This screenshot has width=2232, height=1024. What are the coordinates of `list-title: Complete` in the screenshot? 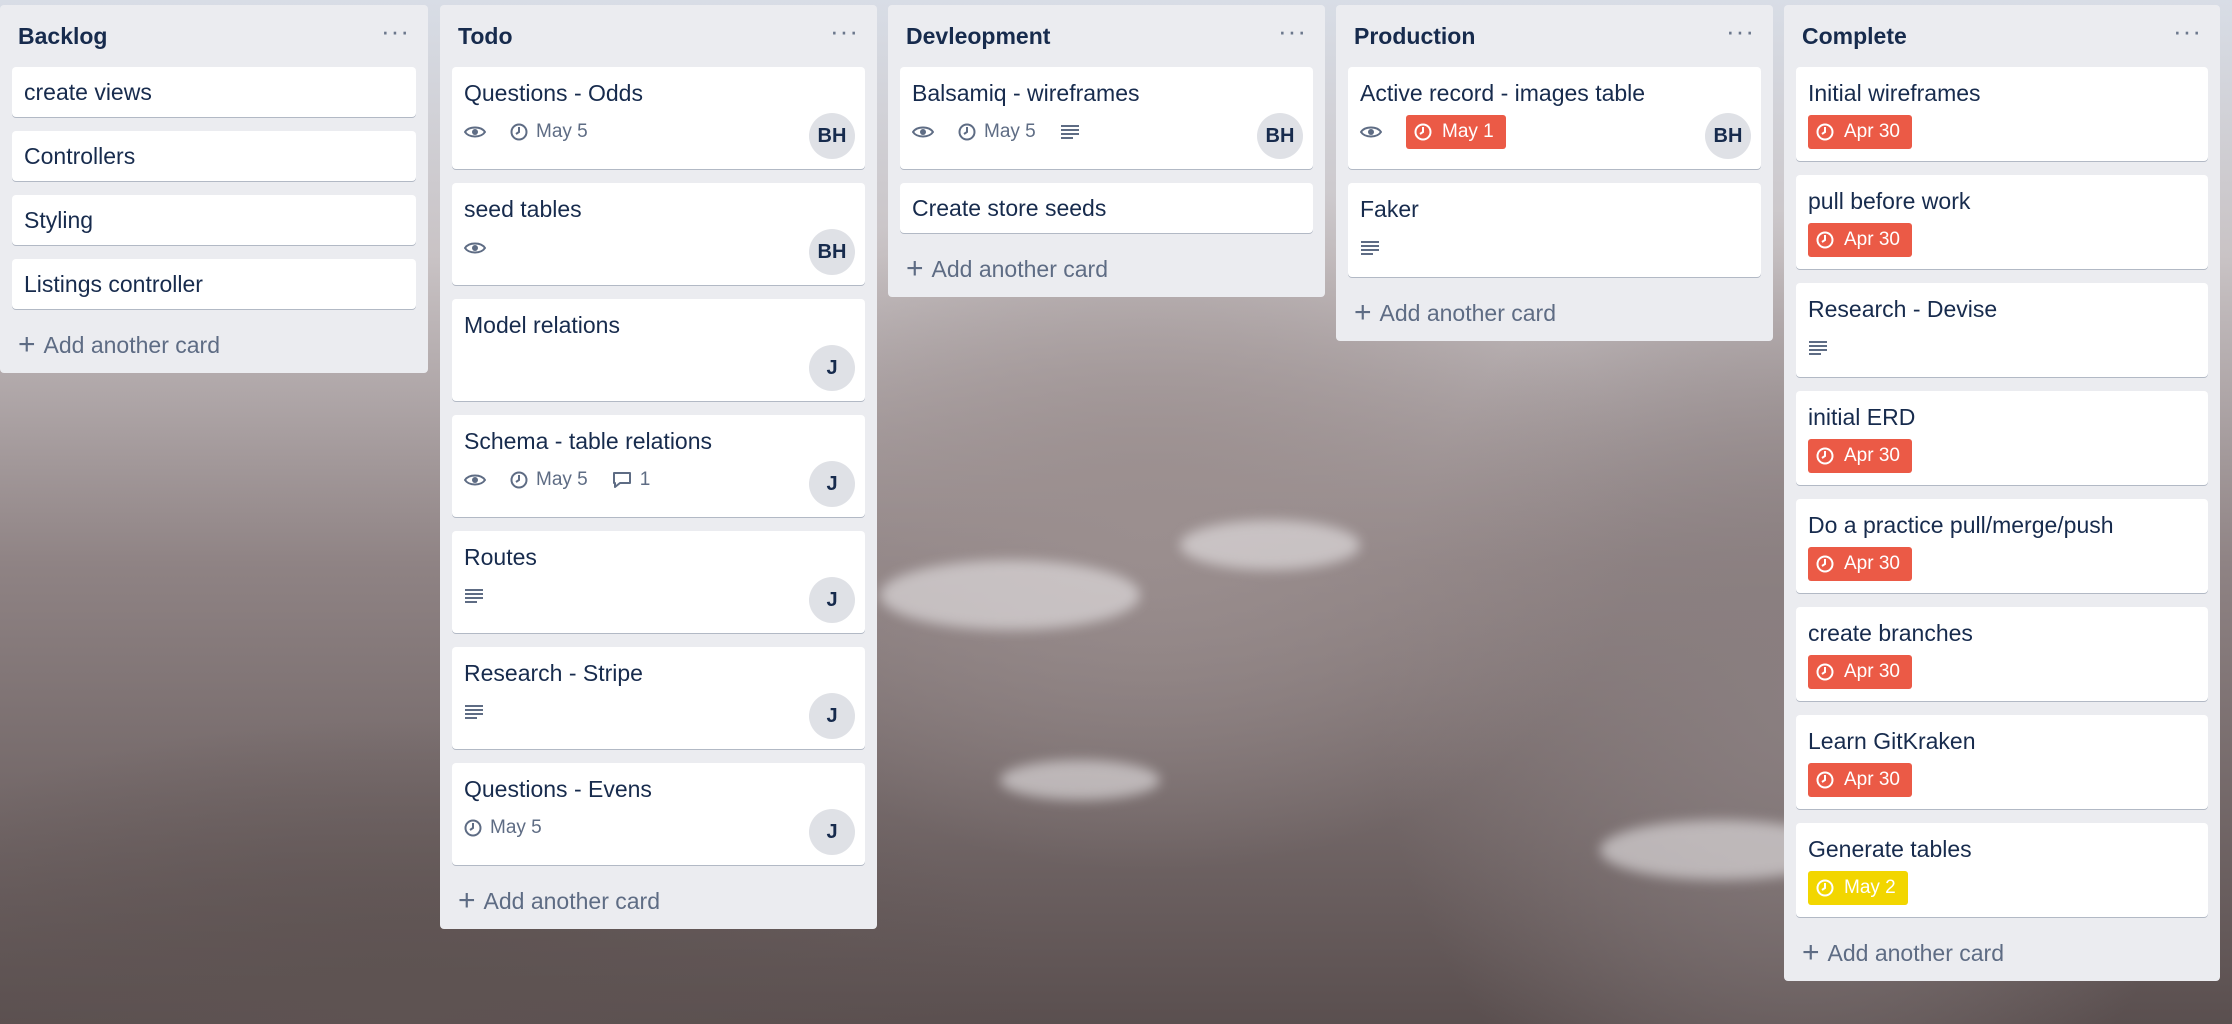 It's located at (1854, 36).